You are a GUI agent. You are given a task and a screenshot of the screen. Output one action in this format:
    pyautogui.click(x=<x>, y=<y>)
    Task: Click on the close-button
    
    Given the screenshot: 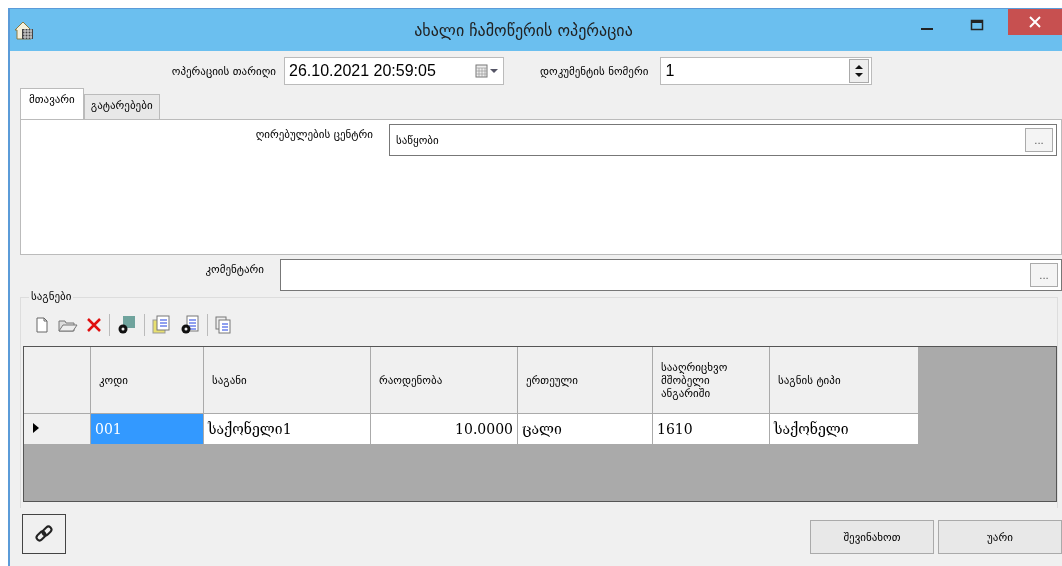 What is the action you would take?
    pyautogui.click(x=1035, y=22)
    